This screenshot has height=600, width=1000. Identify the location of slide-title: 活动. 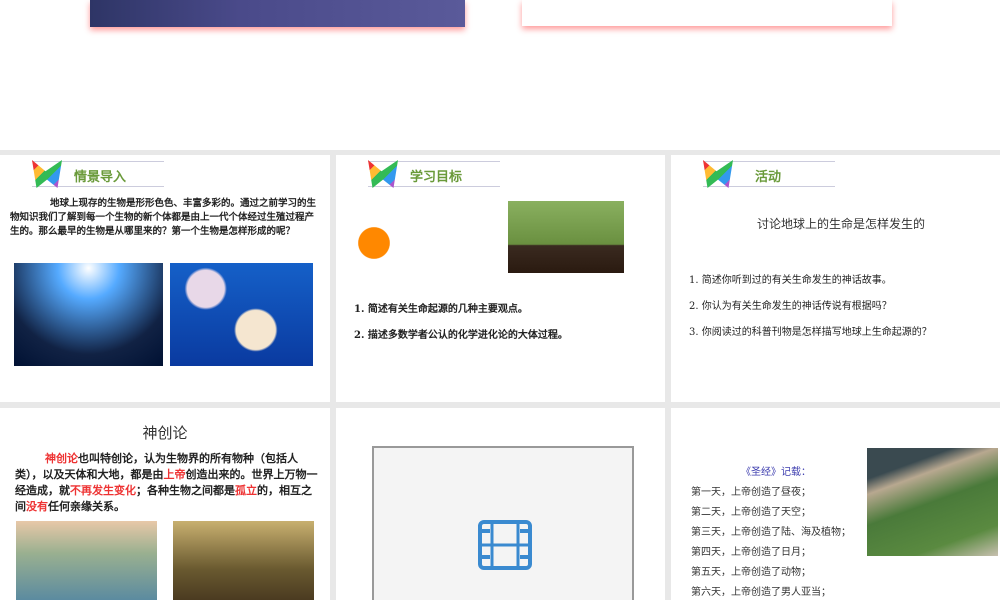
(768, 177).